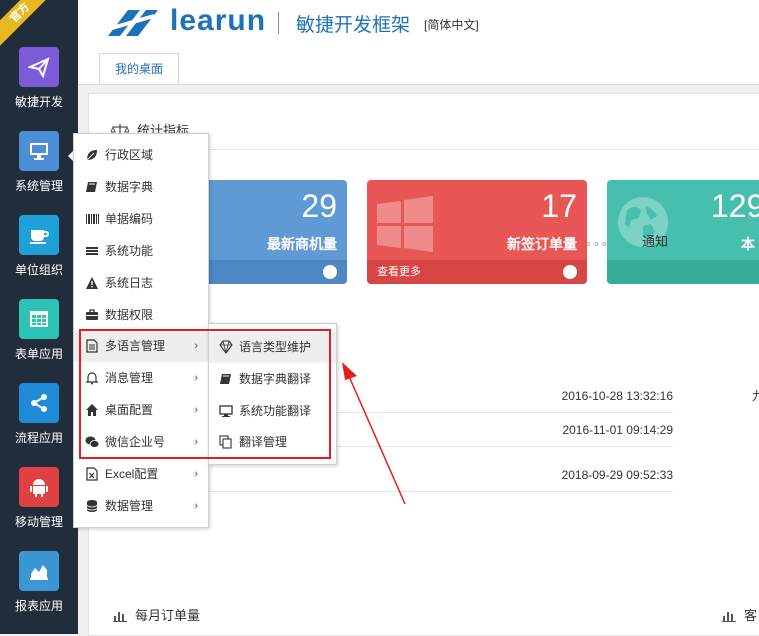 This screenshot has height=636, width=759. What do you see at coordinates (38, 522) in the screenshot?
I see `nav-label: 移动管理` at bounding box center [38, 522].